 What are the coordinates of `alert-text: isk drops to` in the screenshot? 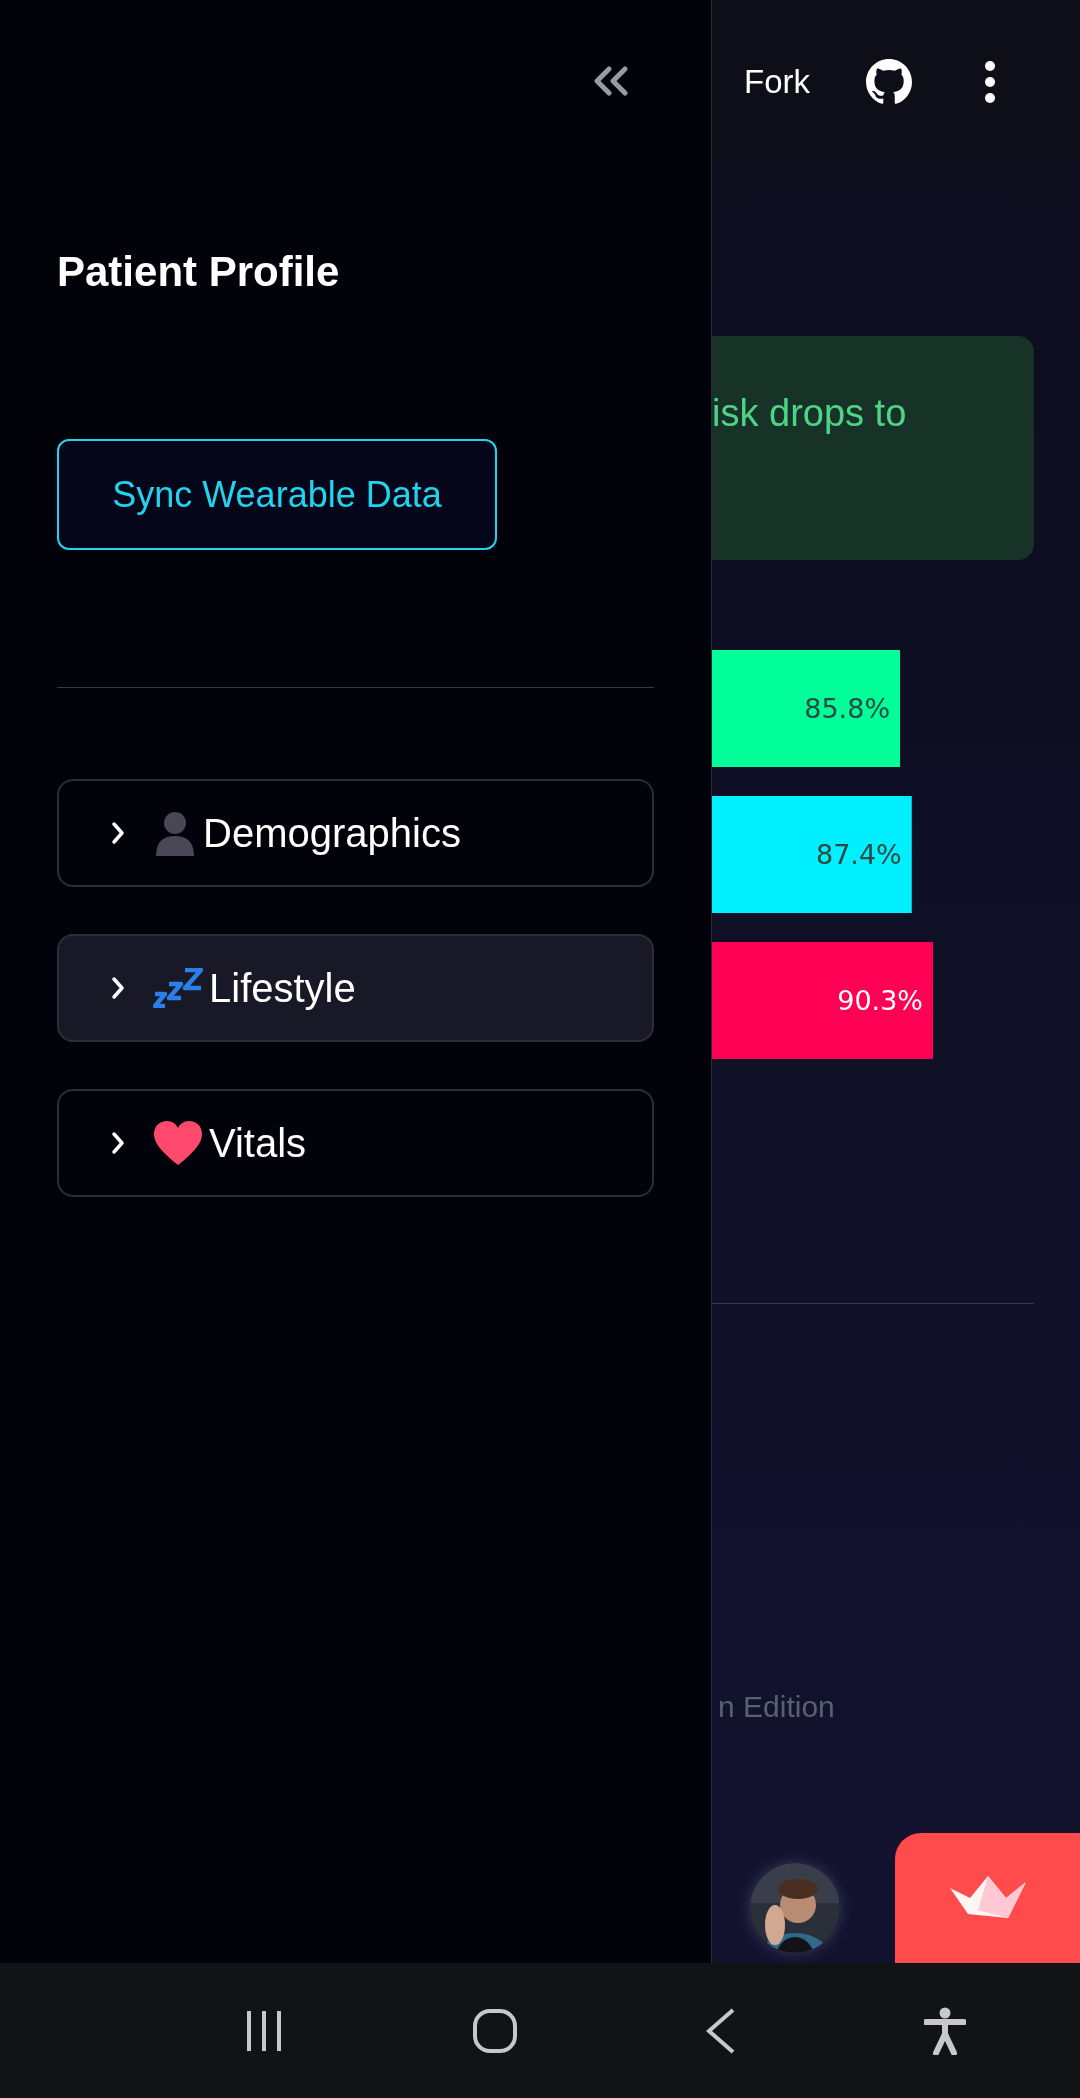 It's located at (809, 413).